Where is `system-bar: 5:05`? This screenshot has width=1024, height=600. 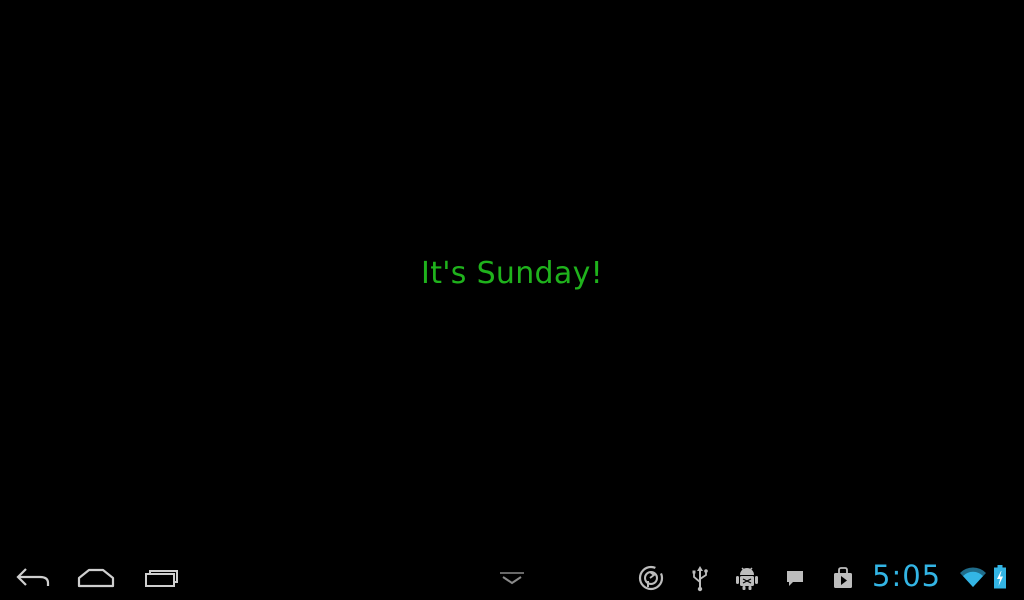 system-bar: 5:05 is located at coordinates (512, 576).